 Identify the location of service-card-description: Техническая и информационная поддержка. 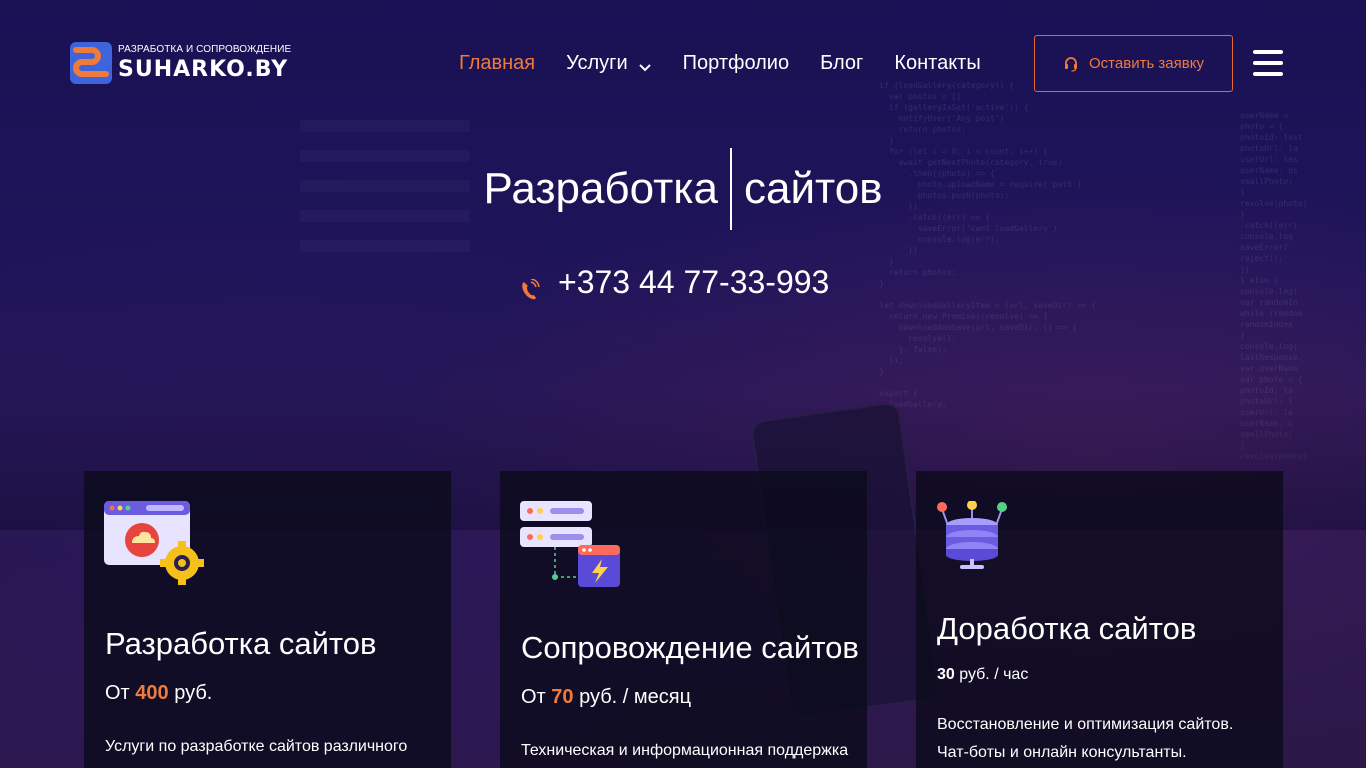
(685, 750).